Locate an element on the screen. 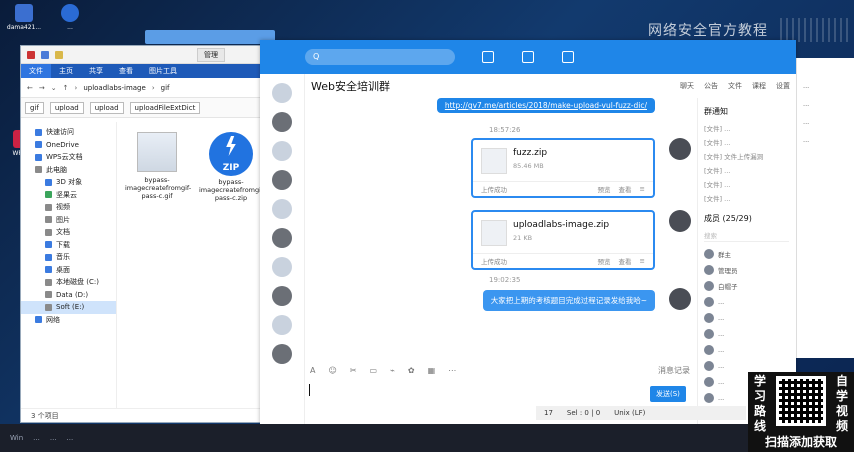 This screenshot has height=452, width=854. notice-item: [文件] 文件上传漏洞 is located at coordinates (746, 156).